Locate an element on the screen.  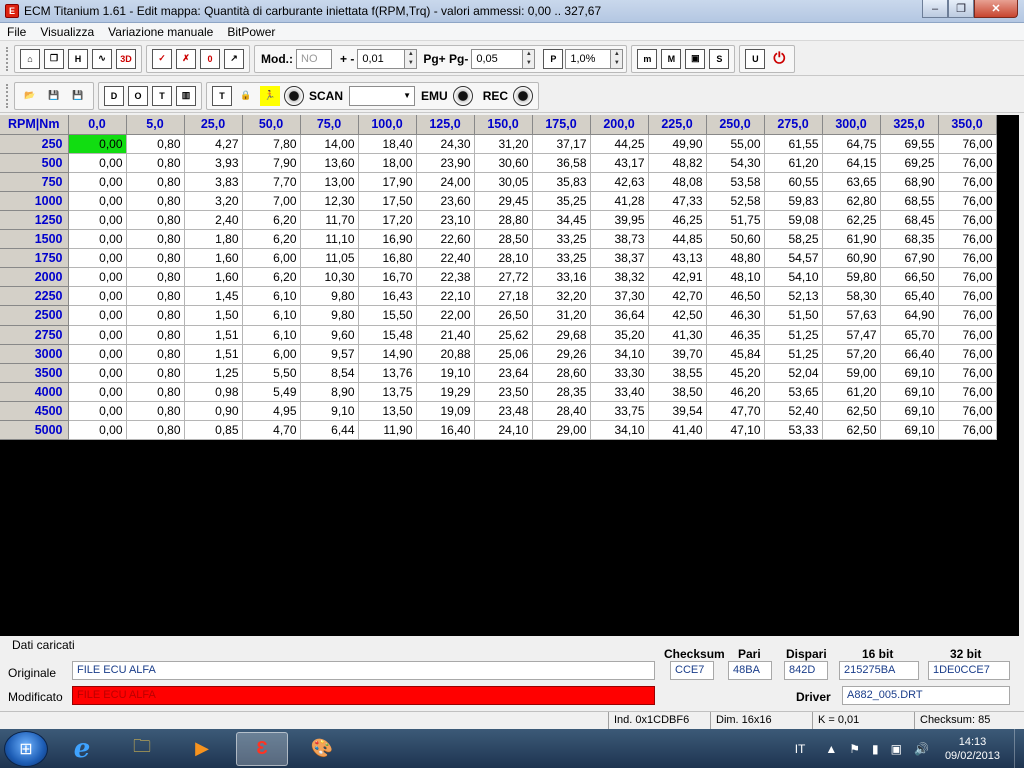
map-cell: 69,25 is located at coordinates (909, 163).